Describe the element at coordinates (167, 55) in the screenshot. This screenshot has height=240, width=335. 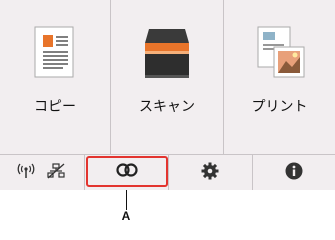
I see `scanner-icon` at that location.